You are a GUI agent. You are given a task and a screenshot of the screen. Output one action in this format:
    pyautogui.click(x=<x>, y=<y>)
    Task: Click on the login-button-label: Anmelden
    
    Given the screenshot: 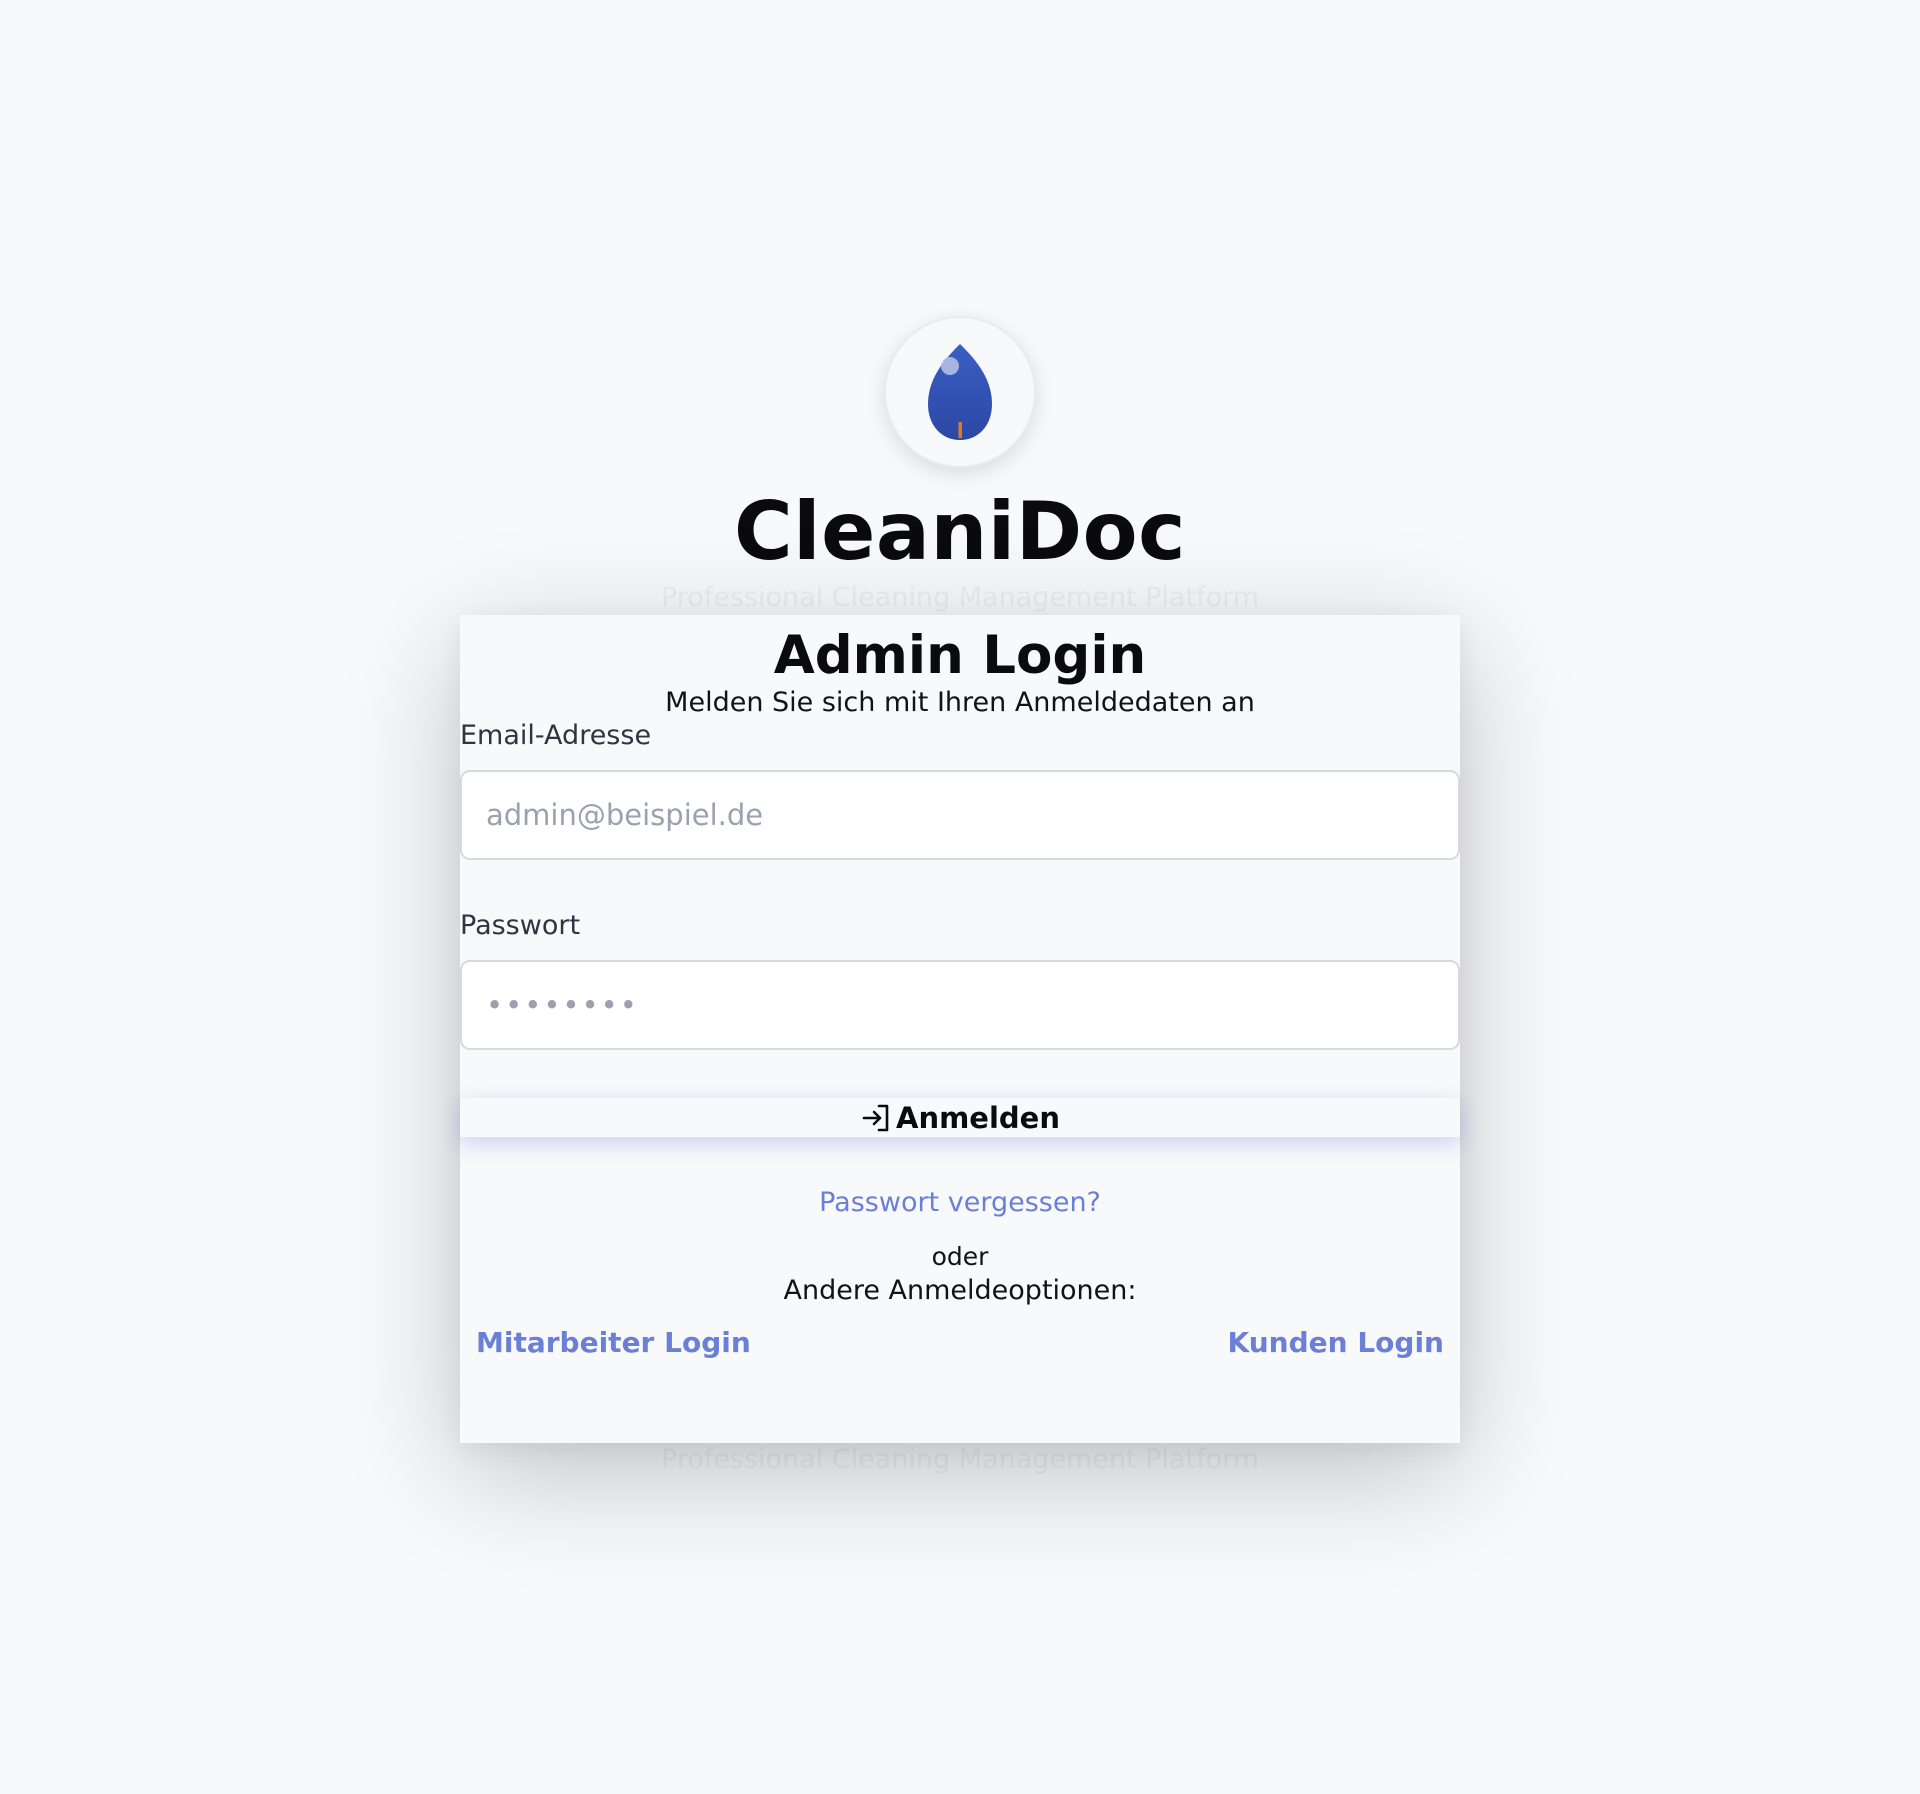 What is the action you would take?
    pyautogui.click(x=978, y=1117)
    